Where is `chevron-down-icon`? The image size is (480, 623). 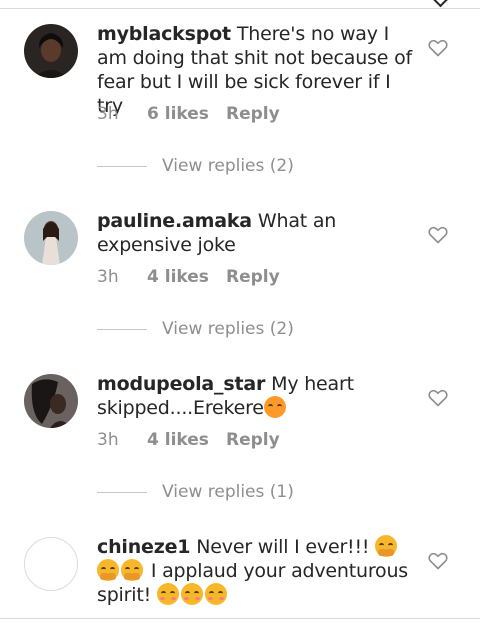 chevron-down-icon is located at coordinates (440, 4).